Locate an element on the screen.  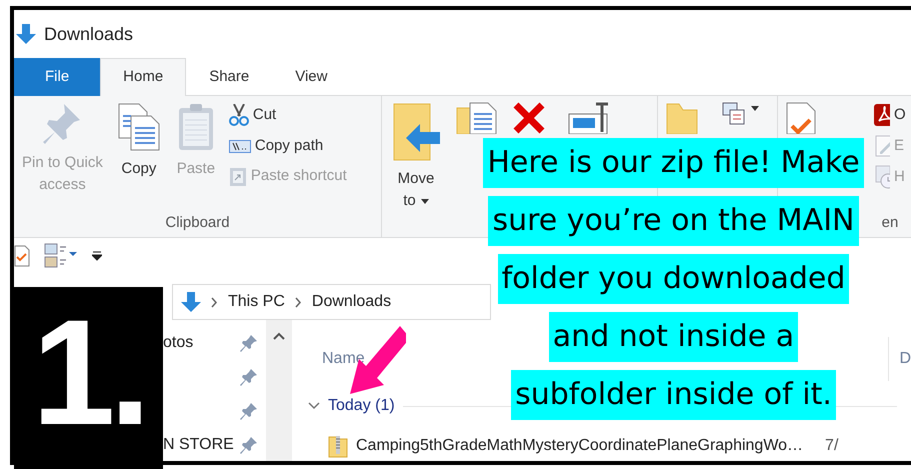
cross-icon is located at coordinates (529, 118).